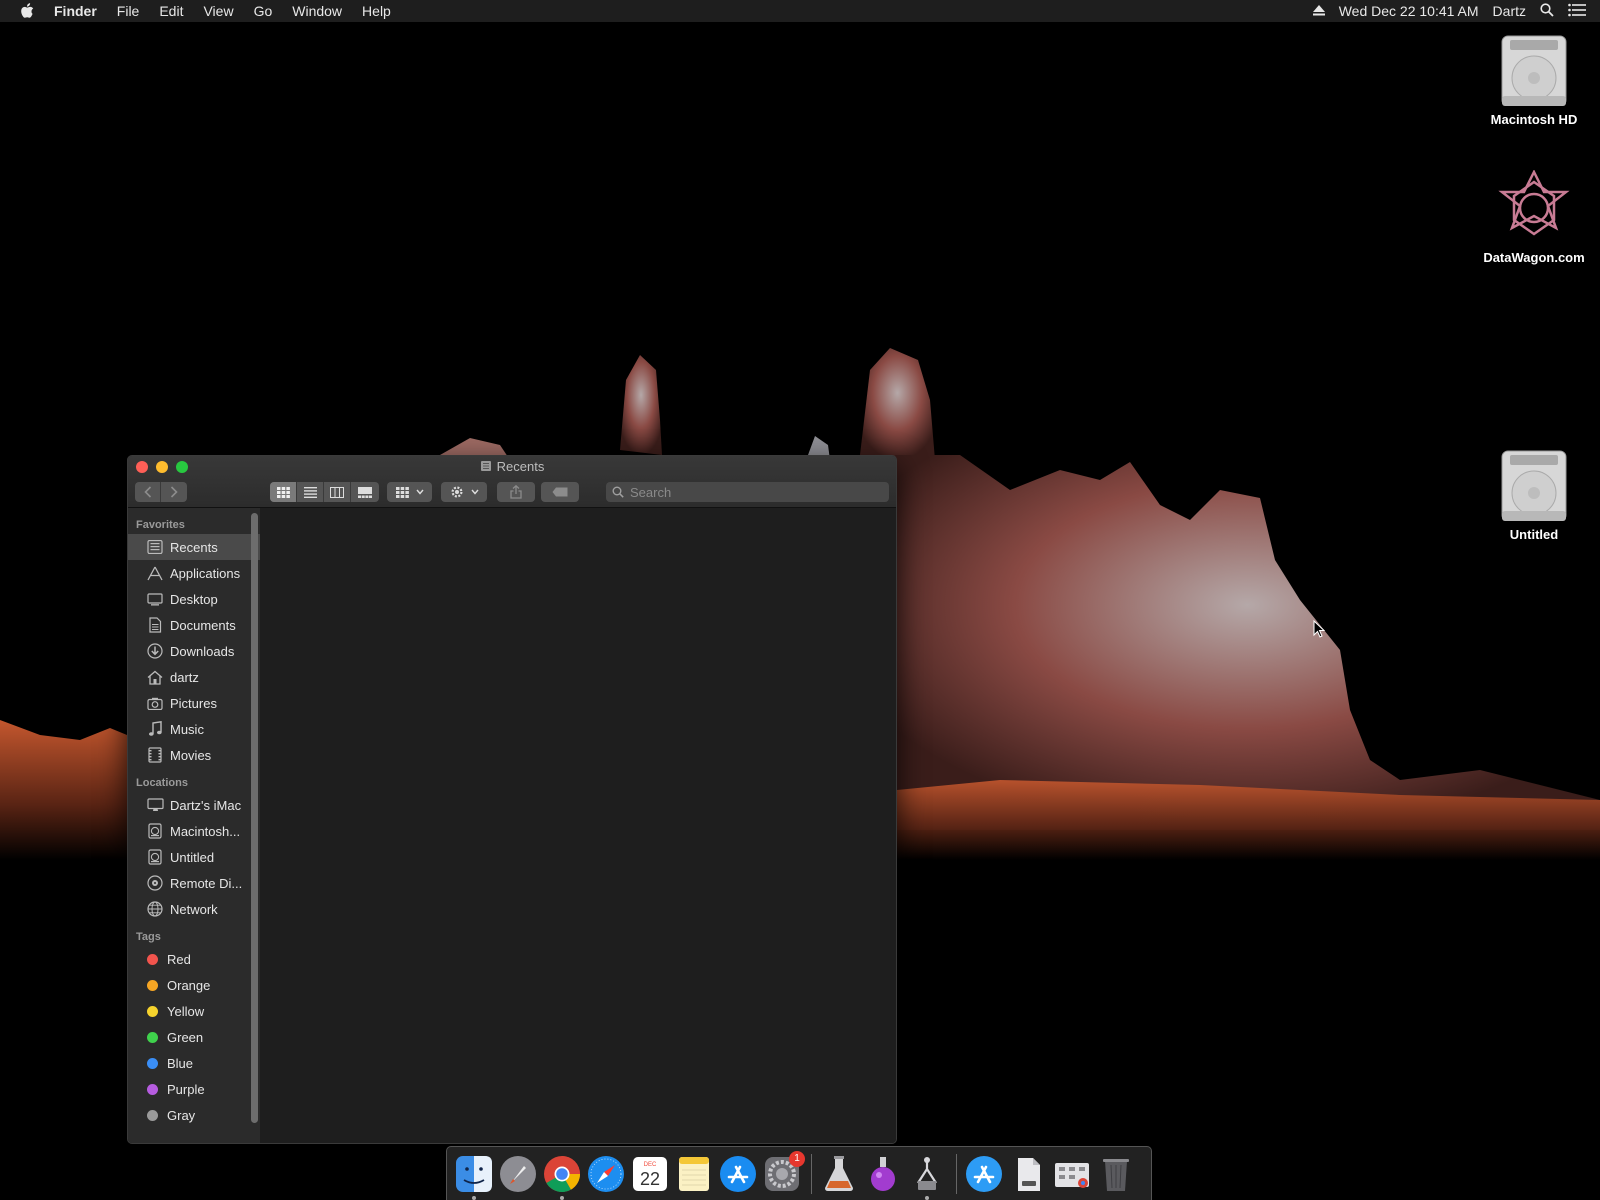 This screenshot has width=1600, height=1200. What do you see at coordinates (27, 11) in the screenshot?
I see `apple-menu-icon` at bounding box center [27, 11].